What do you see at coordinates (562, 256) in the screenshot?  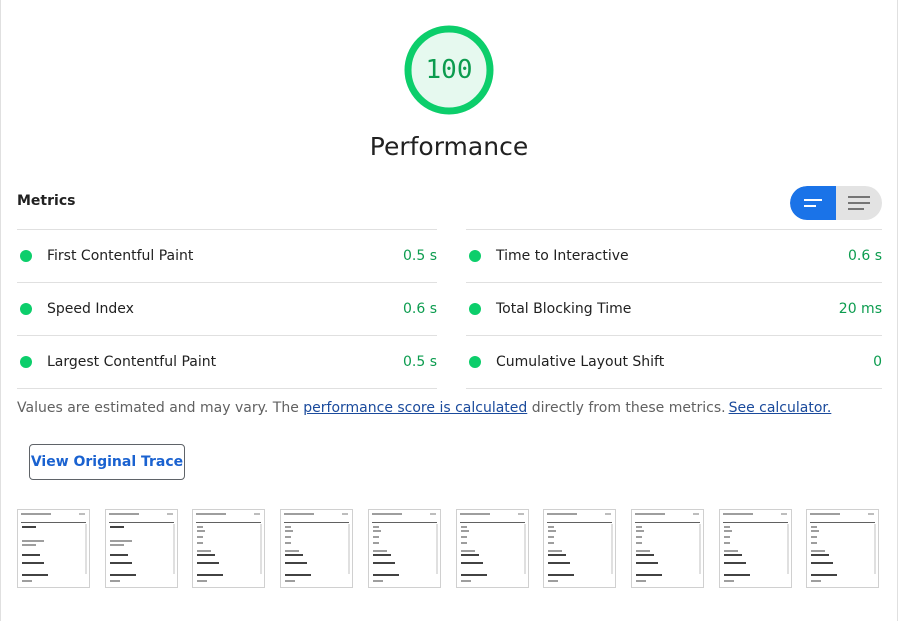 I see `metric-label: Time to Interactive` at bounding box center [562, 256].